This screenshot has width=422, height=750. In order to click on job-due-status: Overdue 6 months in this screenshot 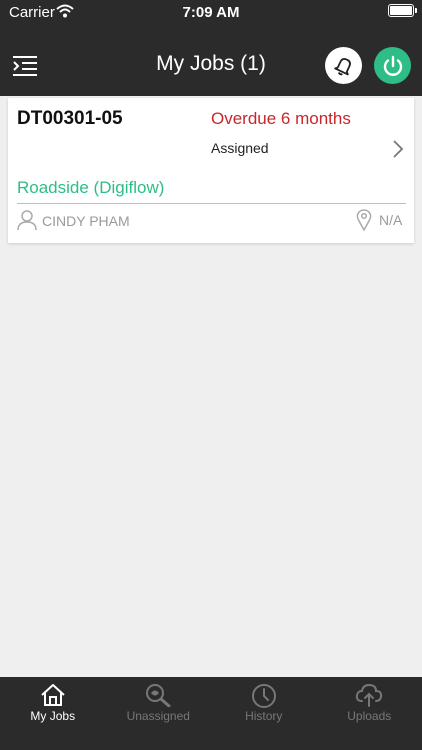, I will do `click(281, 118)`.